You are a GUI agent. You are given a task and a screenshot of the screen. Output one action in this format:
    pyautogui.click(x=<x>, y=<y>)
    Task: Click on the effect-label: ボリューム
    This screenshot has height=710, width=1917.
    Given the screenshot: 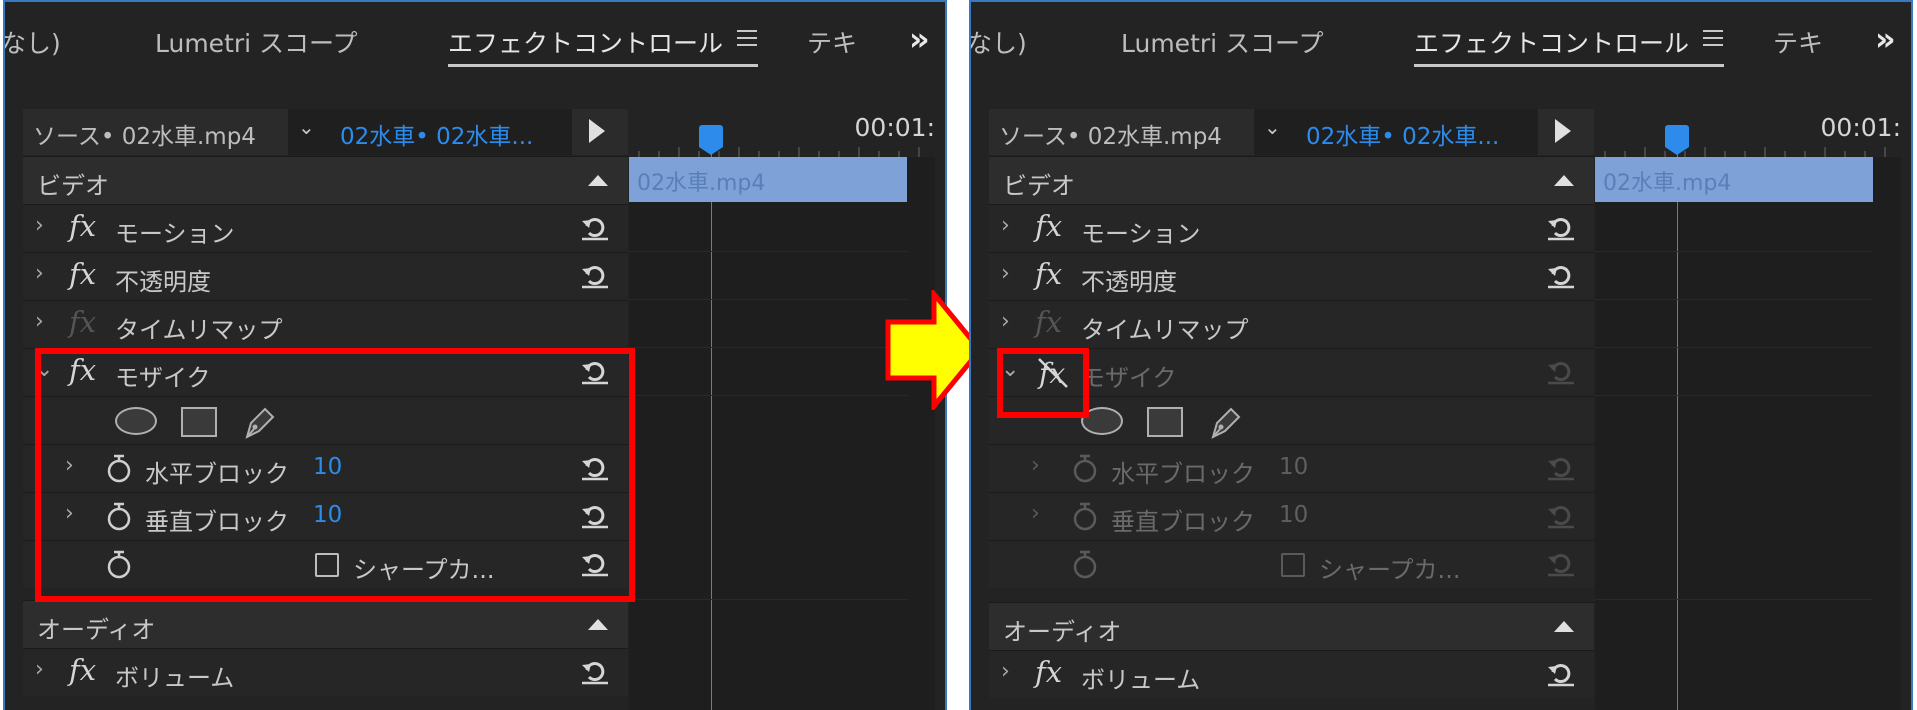 What is the action you would take?
    pyautogui.click(x=175, y=678)
    